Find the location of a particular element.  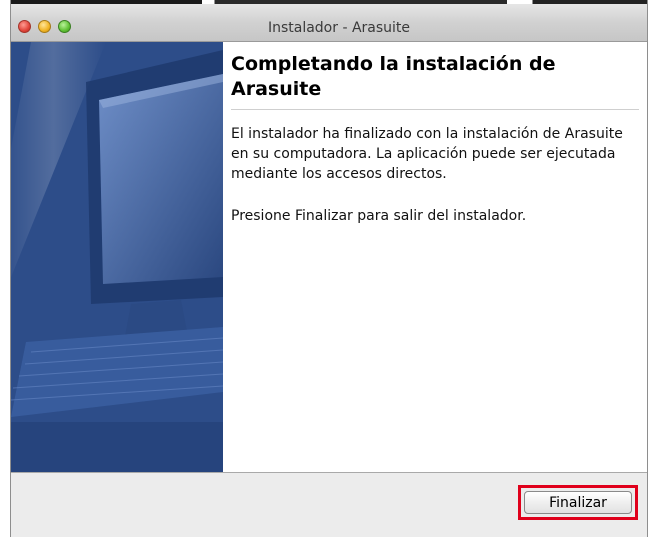

finish-button: Finalizar is located at coordinates (578, 502).